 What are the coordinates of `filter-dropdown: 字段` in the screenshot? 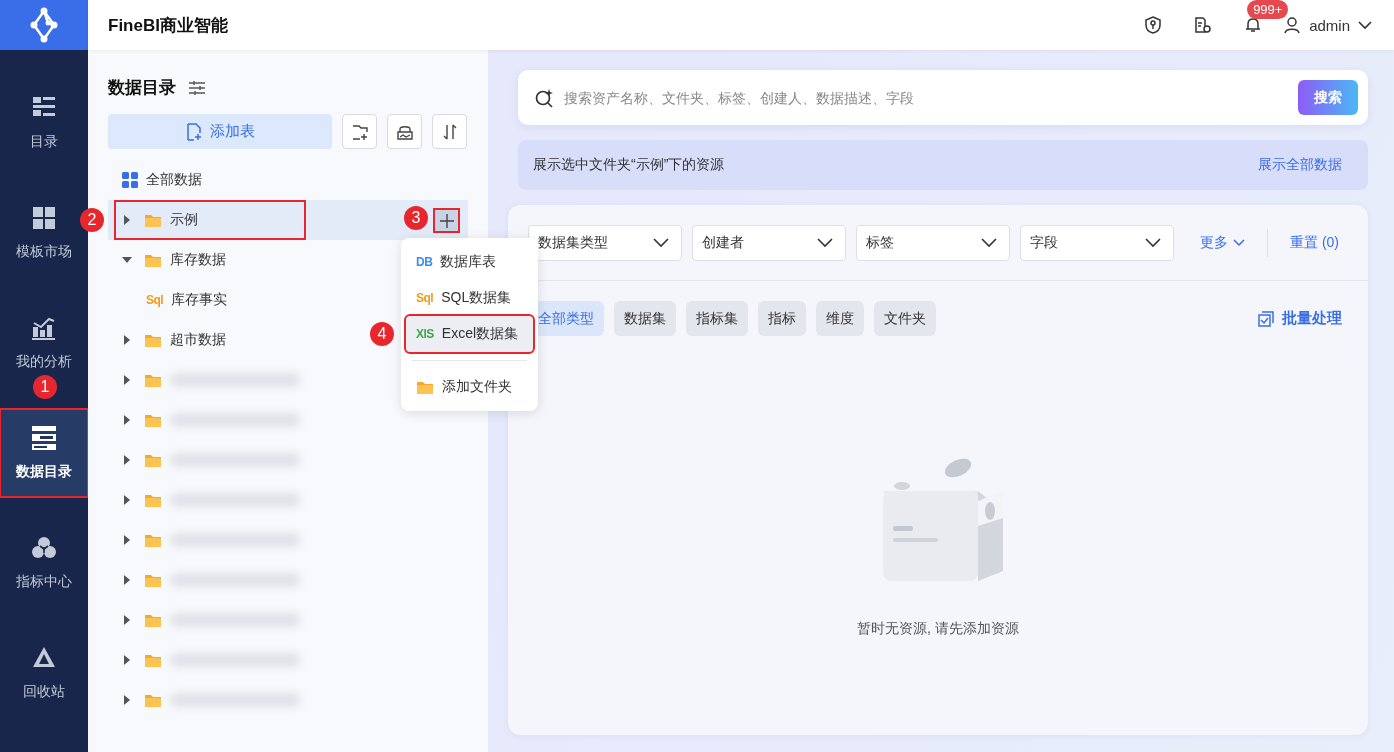 It's located at (1097, 243).